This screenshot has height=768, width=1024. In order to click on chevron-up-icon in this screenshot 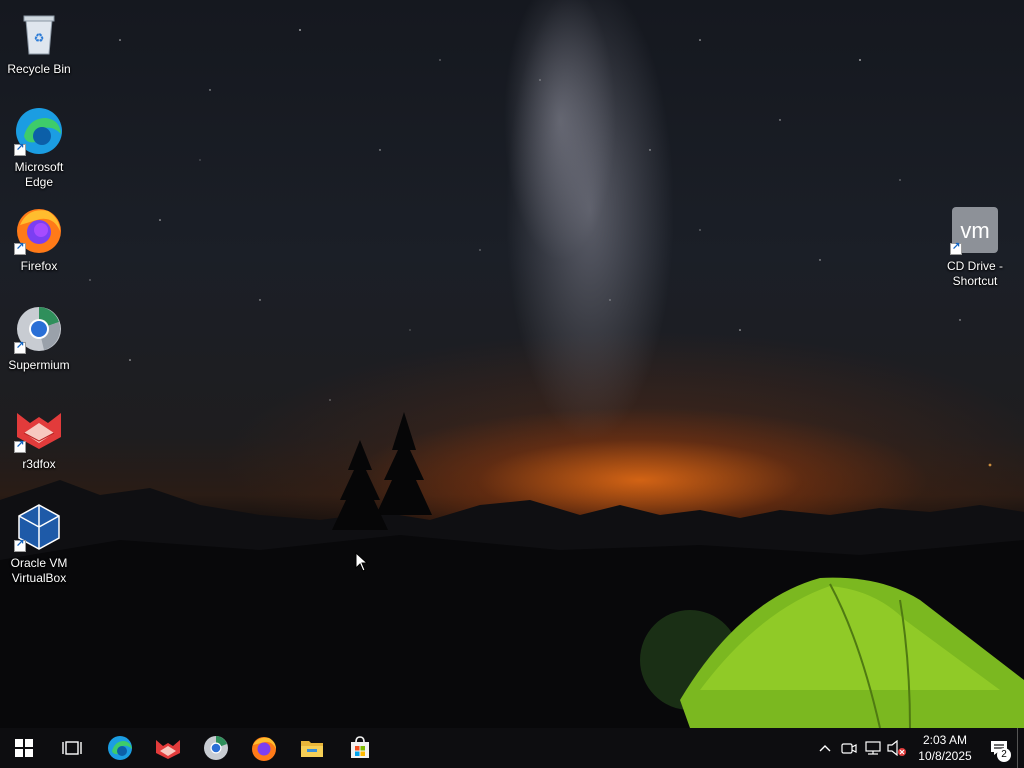, I will do `click(825, 748)`.